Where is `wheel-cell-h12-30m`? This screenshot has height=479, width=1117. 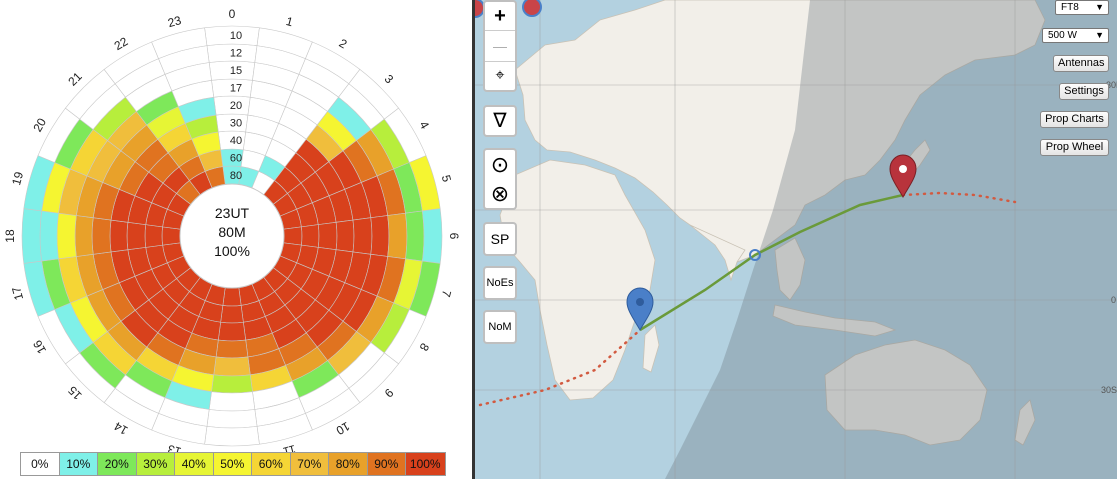
wheel-cell-h12-30m is located at coordinates (232, 349).